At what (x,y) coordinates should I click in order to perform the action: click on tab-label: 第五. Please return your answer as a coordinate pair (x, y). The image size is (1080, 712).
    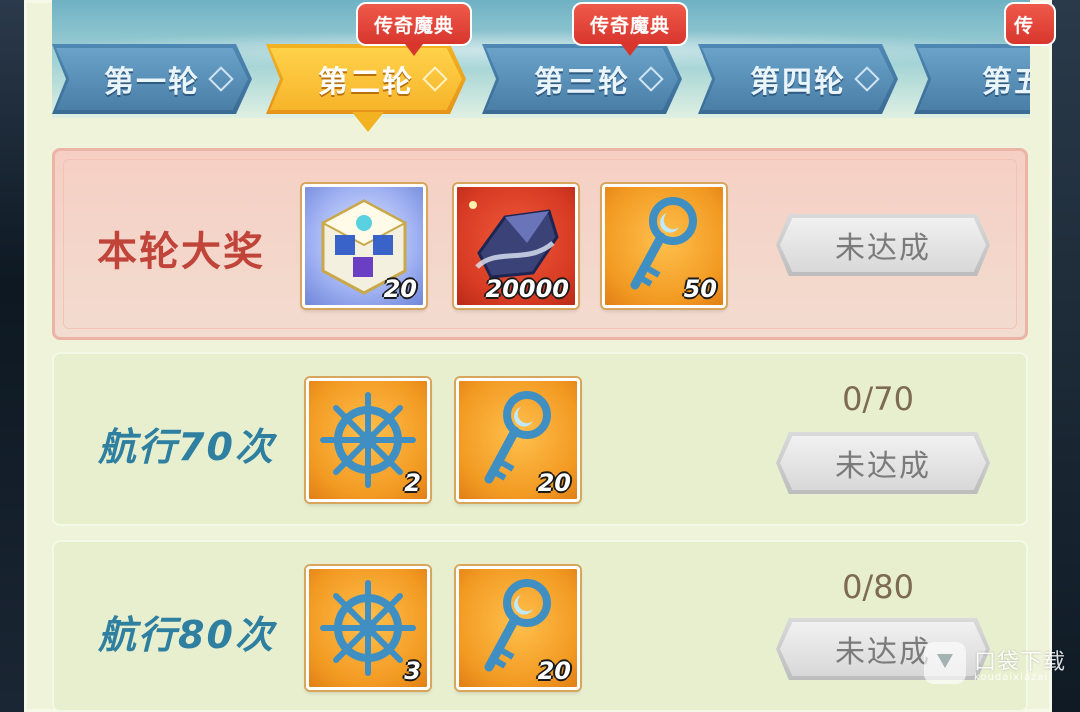
    Looking at the image, I should click on (1006, 82).